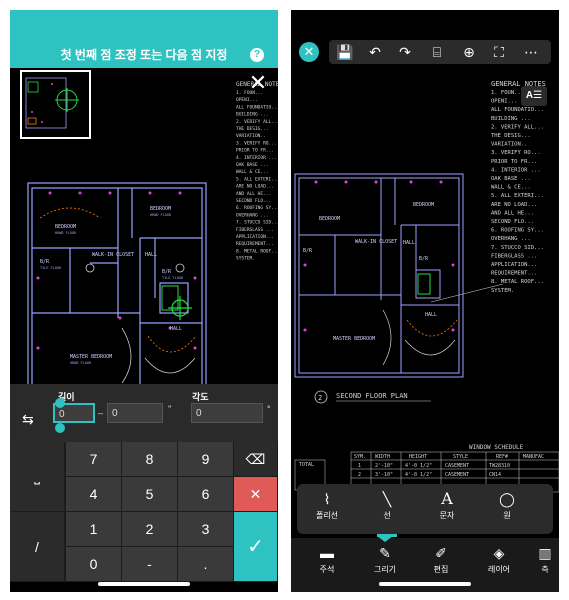  What do you see at coordinates (94, 459) in the screenshot?
I see `key-7: 7` at bounding box center [94, 459].